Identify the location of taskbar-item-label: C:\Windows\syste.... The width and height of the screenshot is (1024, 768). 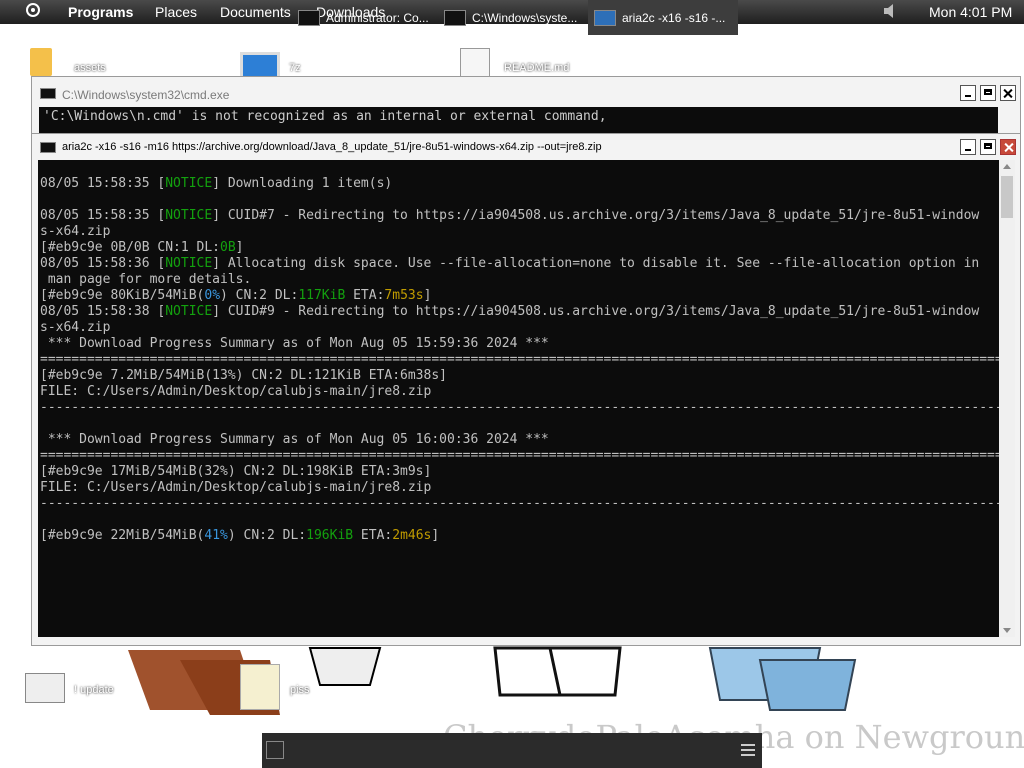
(525, 18).